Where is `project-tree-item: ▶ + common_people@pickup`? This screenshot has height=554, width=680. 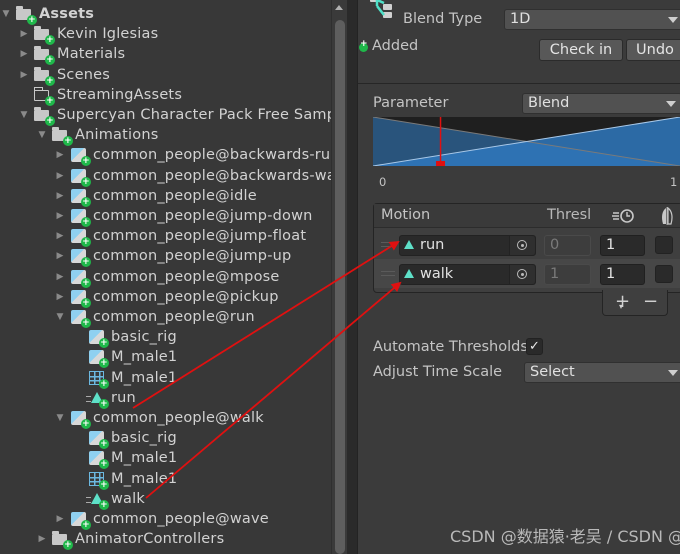
project-tree-item: ▶ + common_people@pickup is located at coordinates (166, 297).